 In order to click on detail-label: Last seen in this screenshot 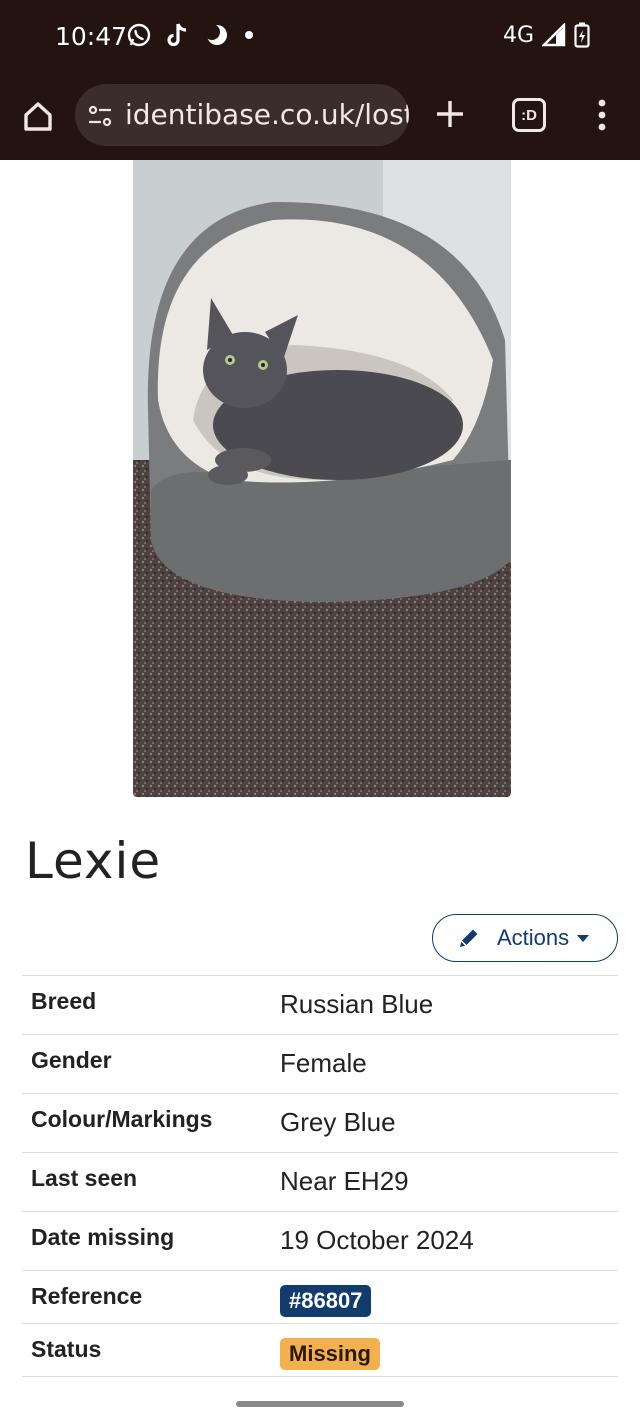, I will do `click(84, 1178)`.